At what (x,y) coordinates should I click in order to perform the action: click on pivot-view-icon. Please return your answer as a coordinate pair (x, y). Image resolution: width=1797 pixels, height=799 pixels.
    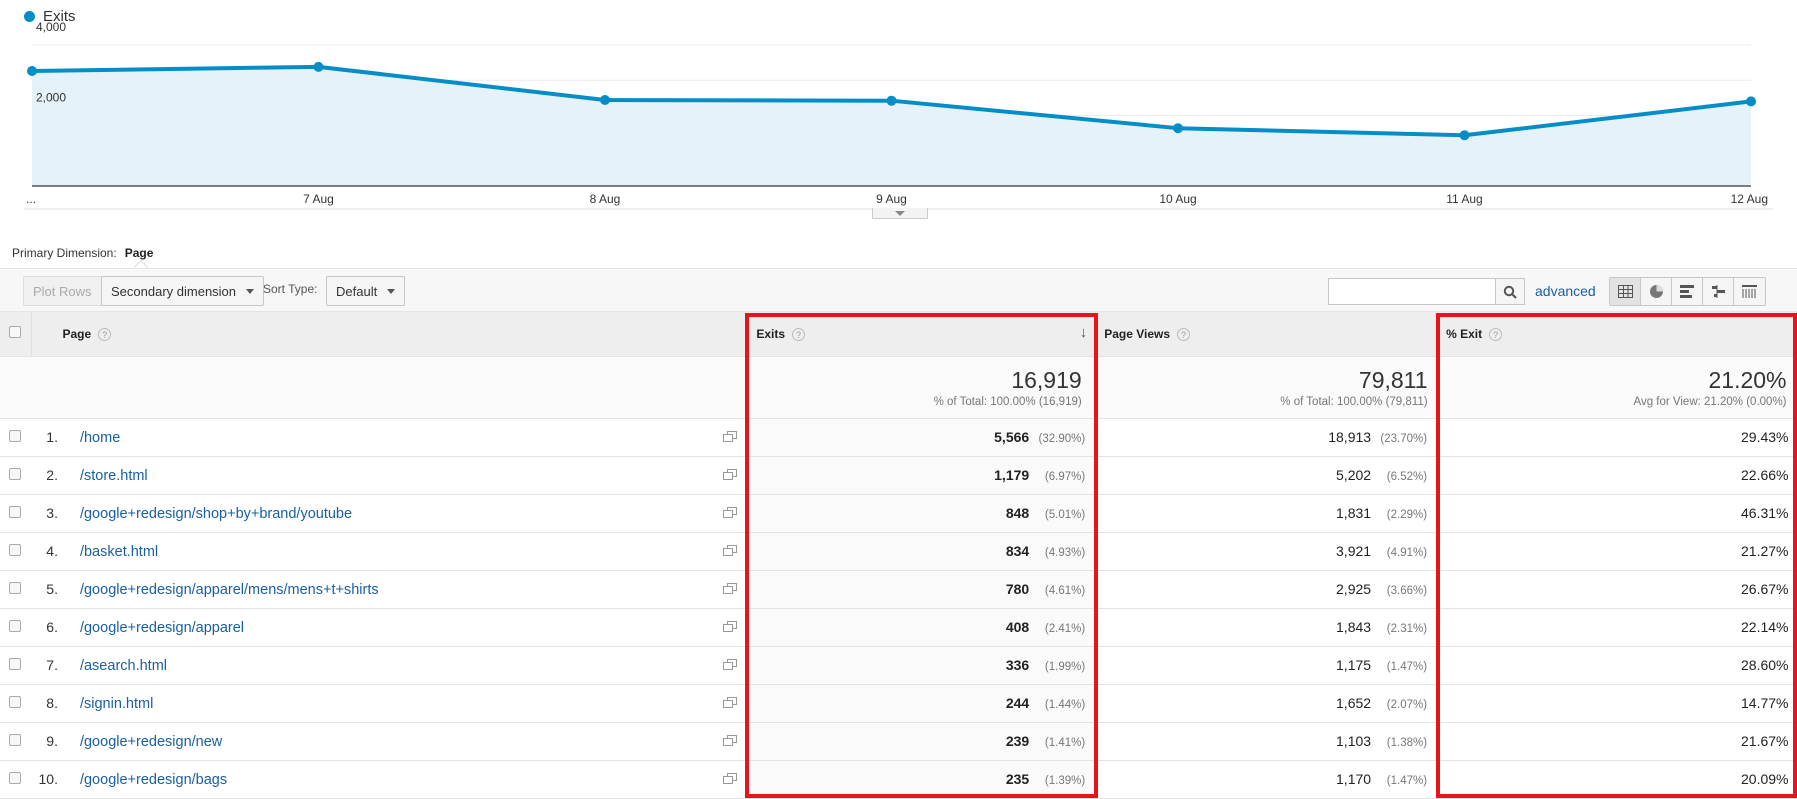
    Looking at the image, I should click on (1749, 291).